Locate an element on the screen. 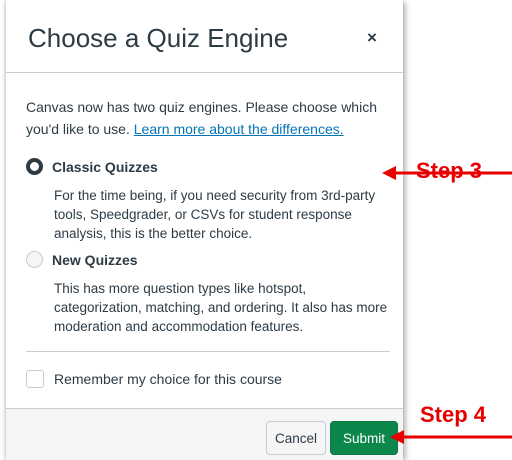  remember-choice-label: Remember my choice for this course is located at coordinates (168, 379).